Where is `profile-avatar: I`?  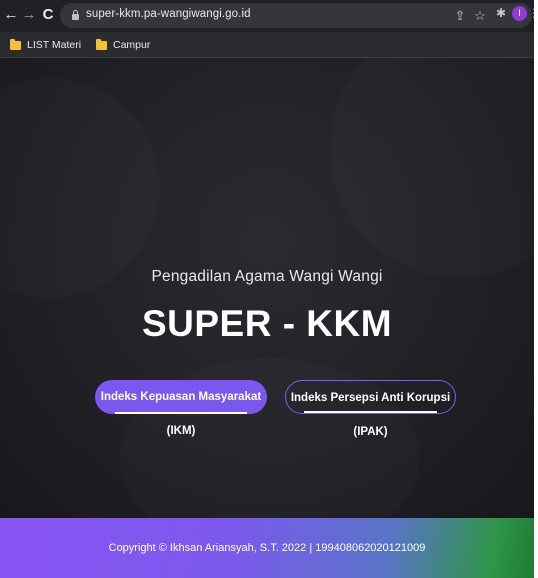 profile-avatar: I is located at coordinates (519, 13).